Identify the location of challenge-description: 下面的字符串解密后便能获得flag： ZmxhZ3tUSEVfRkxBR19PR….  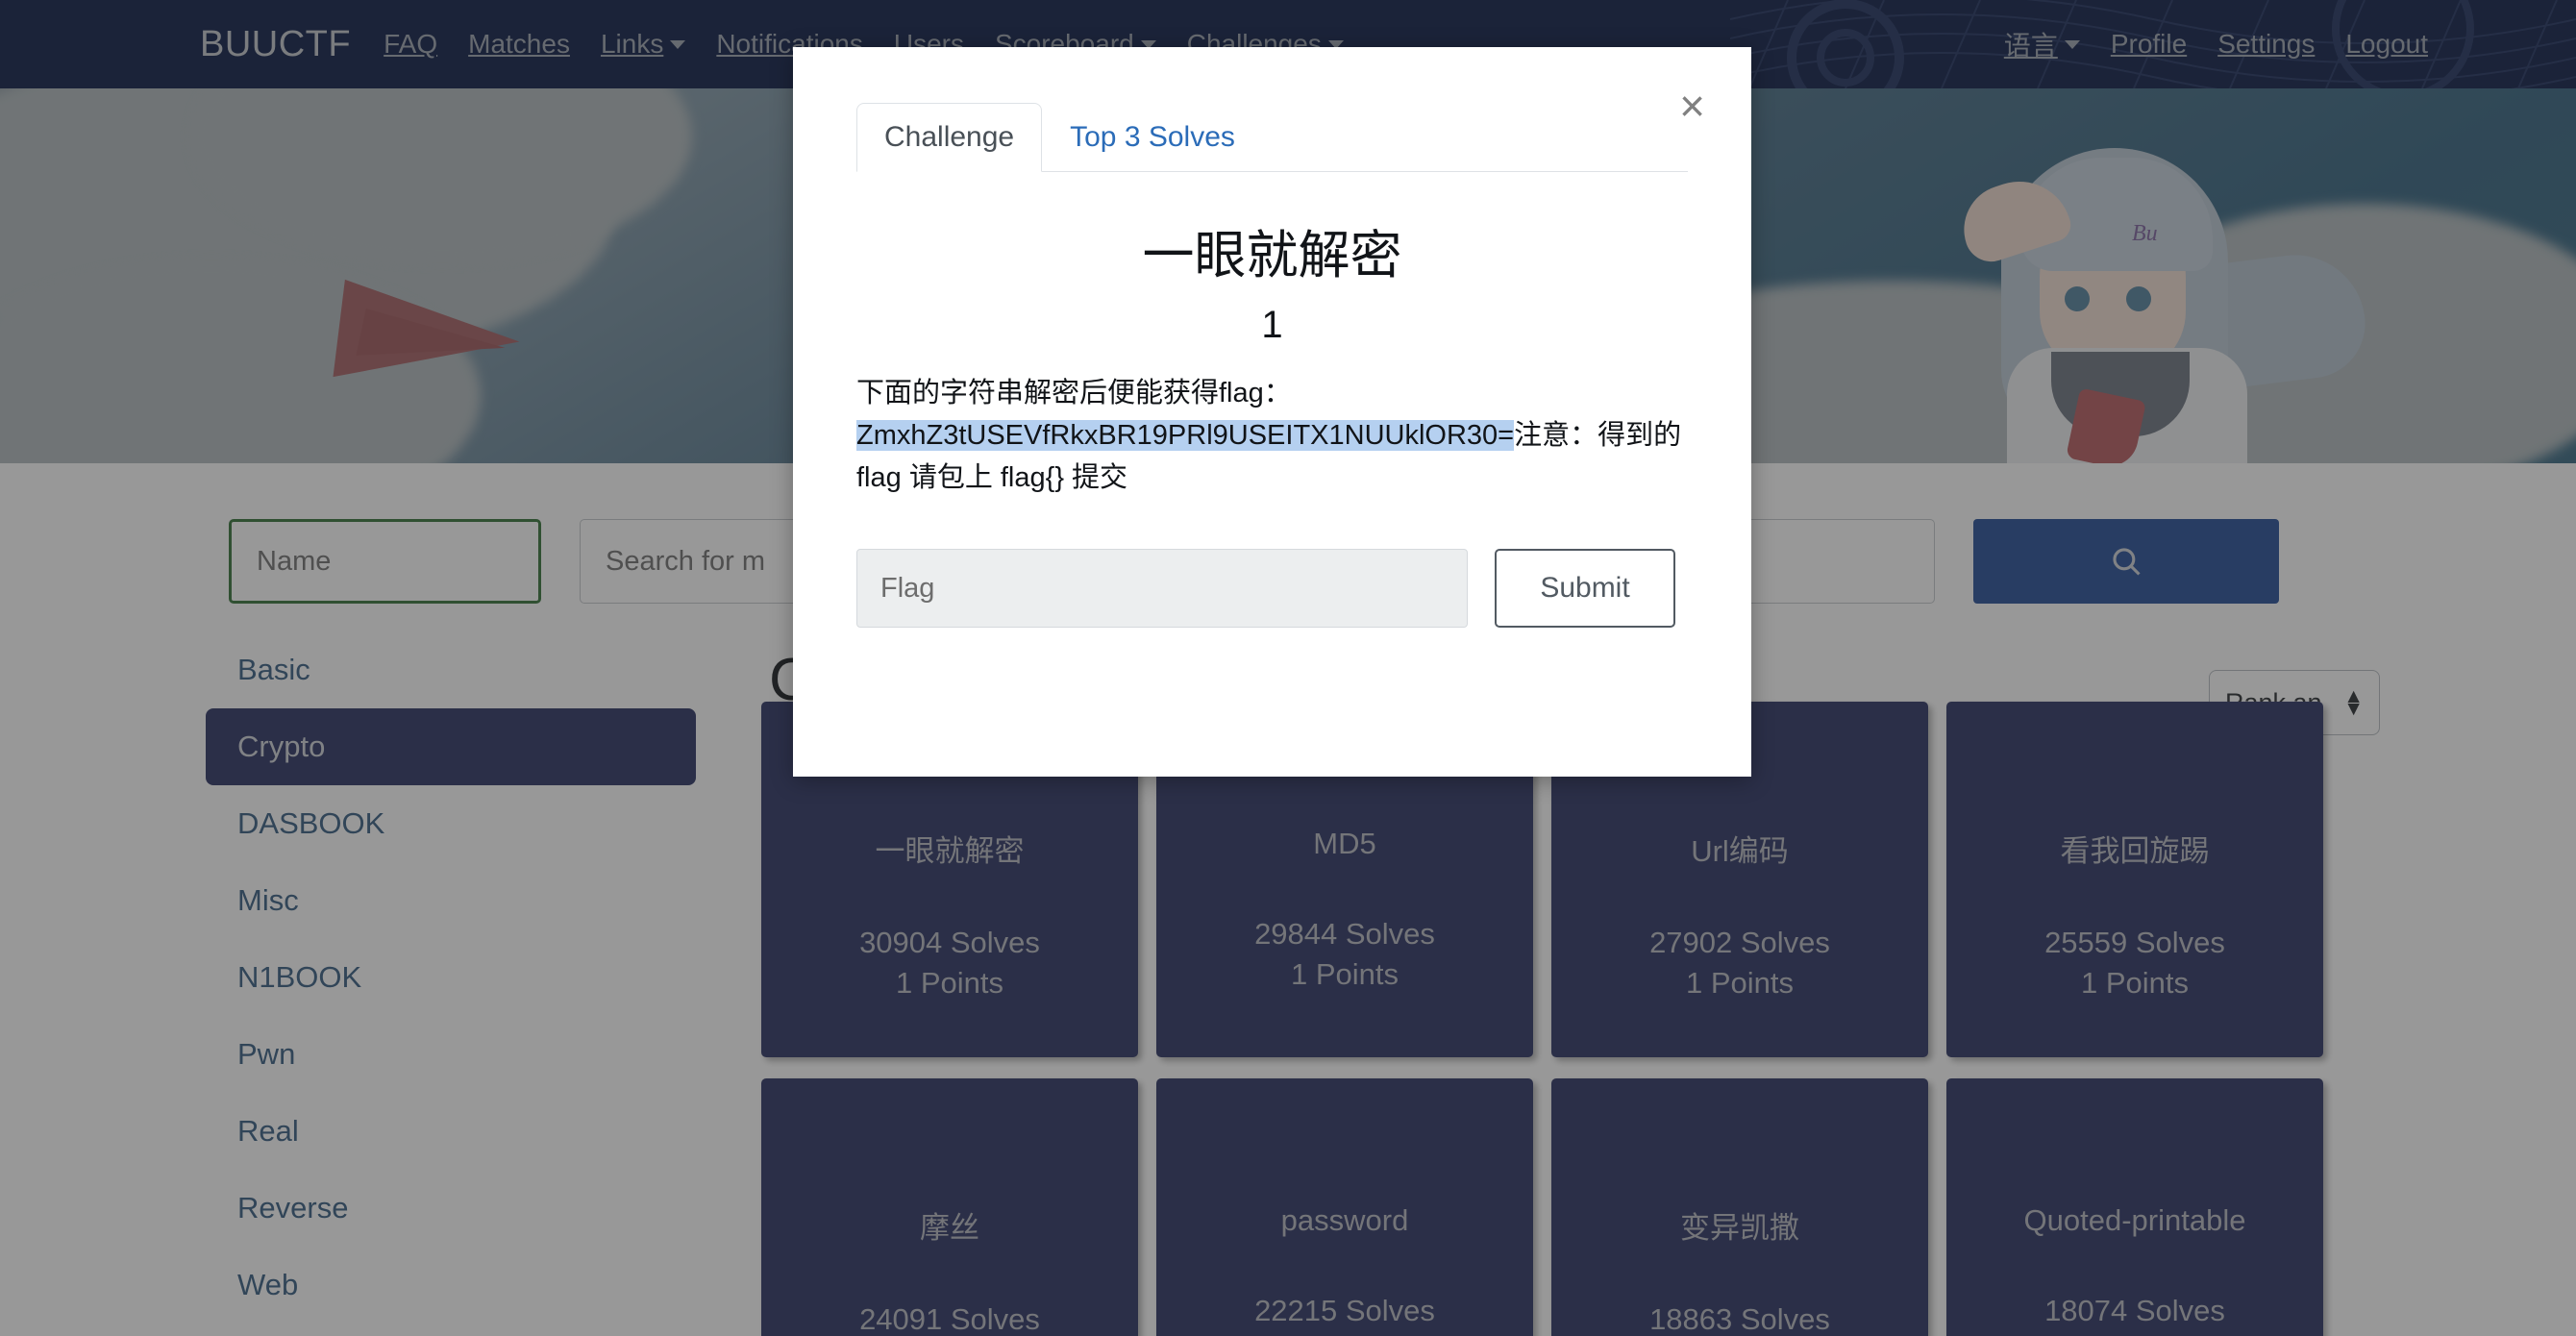
(1272, 435).